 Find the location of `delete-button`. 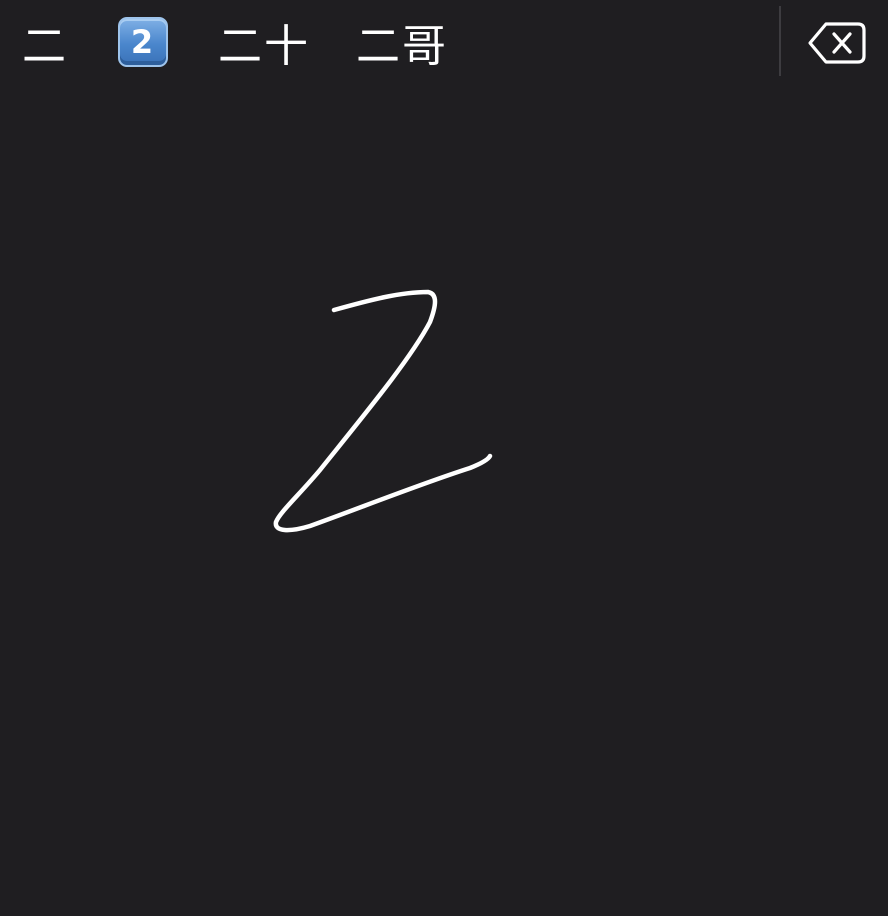

delete-button is located at coordinates (836, 43).